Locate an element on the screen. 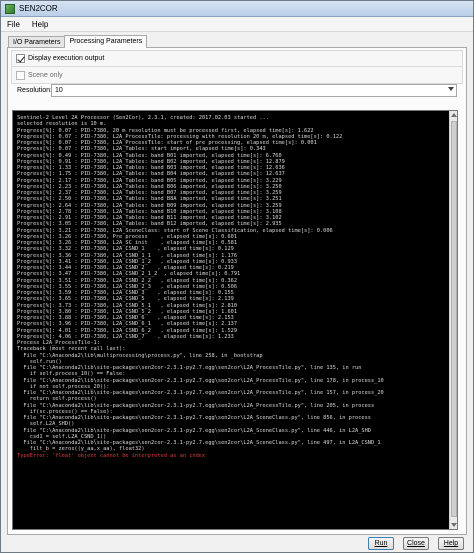 This screenshot has height=553, width=474. run-button: Run is located at coordinates (381, 543).